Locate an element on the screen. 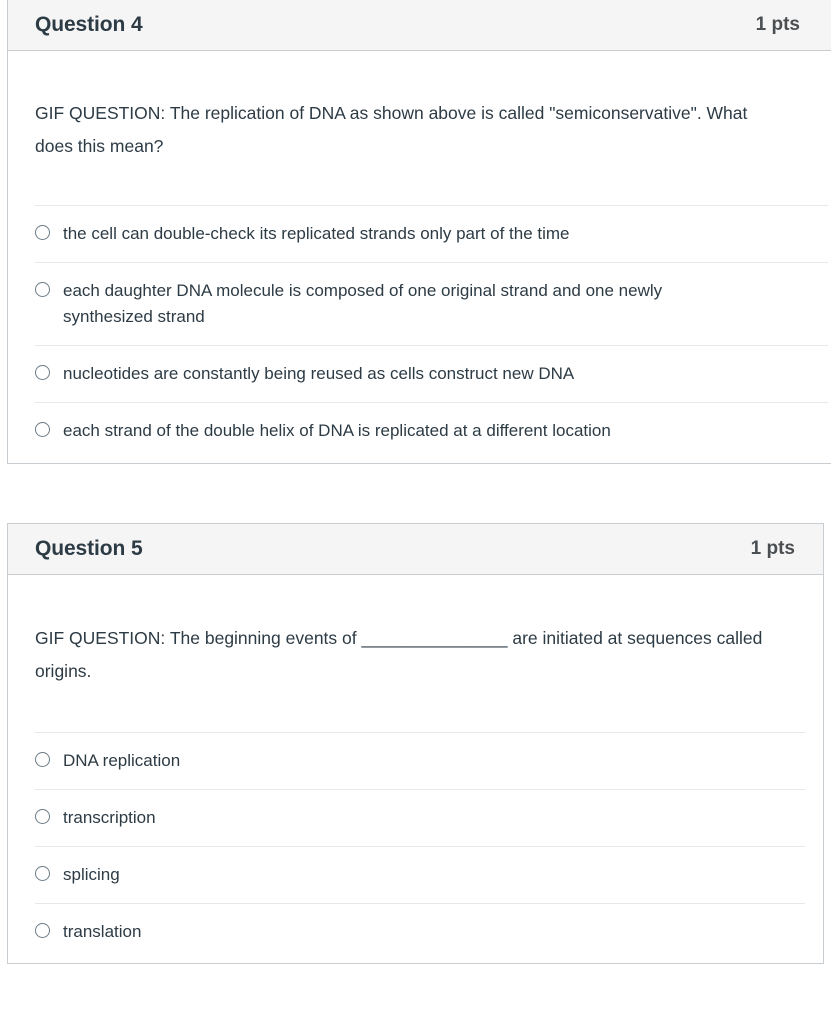  question-points-5: 1 pts is located at coordinates (772, 548).